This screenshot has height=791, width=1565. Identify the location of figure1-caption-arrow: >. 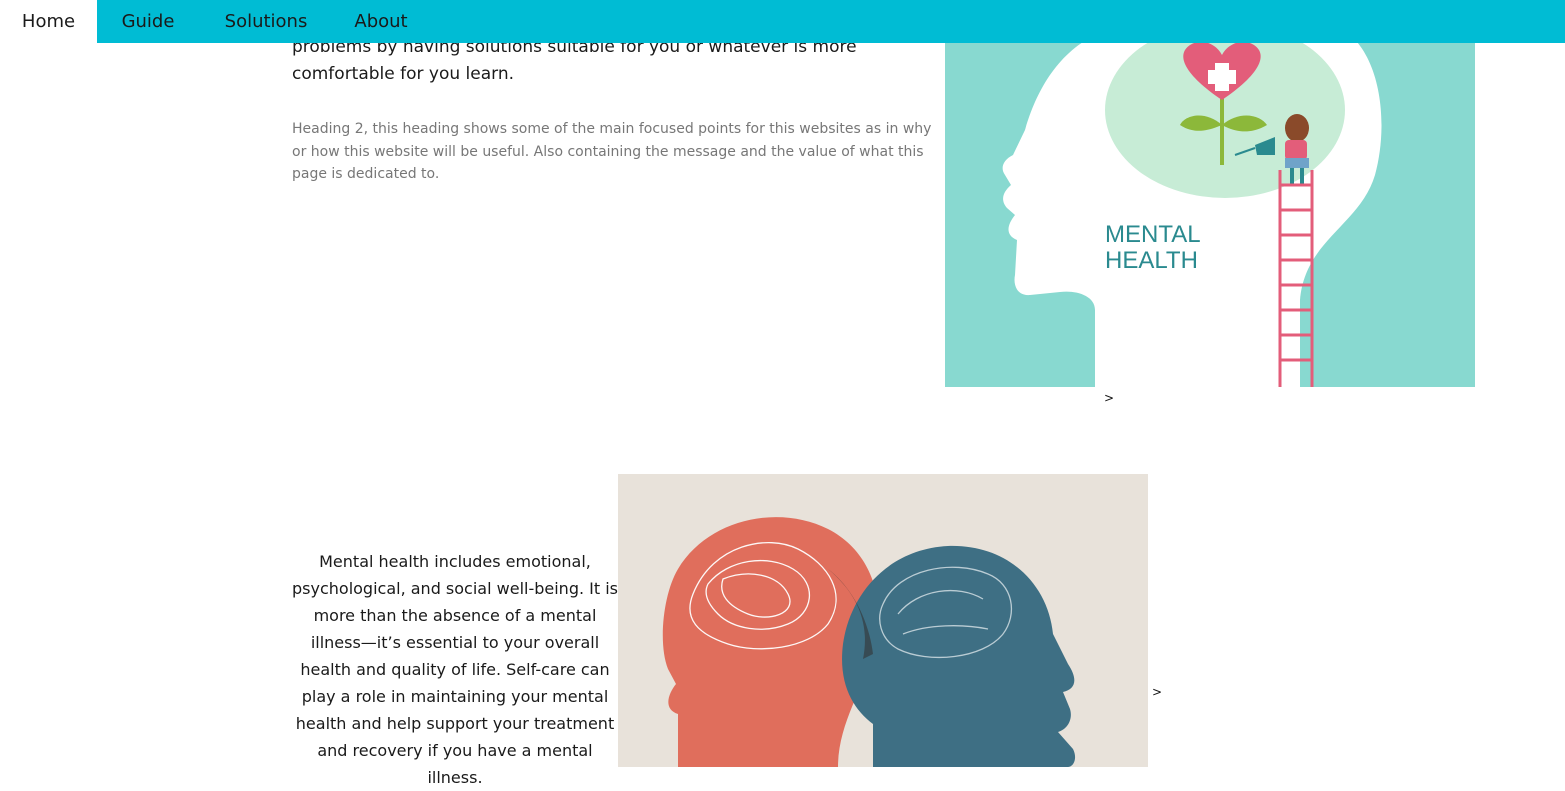
(1109, 398).